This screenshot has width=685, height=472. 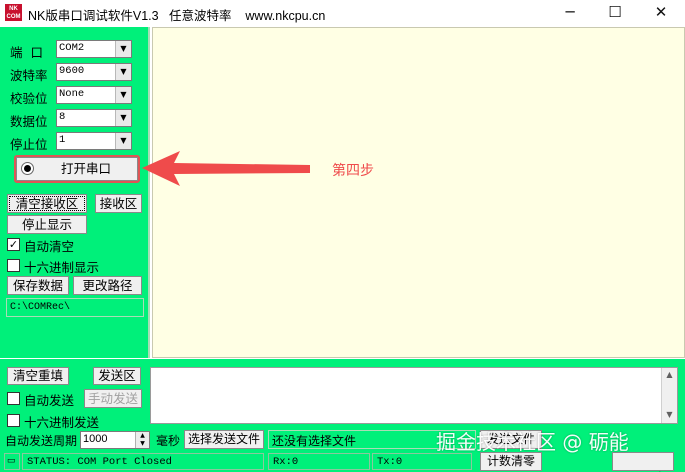 What do you see at coordinates (13, 398) in the screenshot?
I see `auto-send-checkbox` at bounding box center [13, 398].